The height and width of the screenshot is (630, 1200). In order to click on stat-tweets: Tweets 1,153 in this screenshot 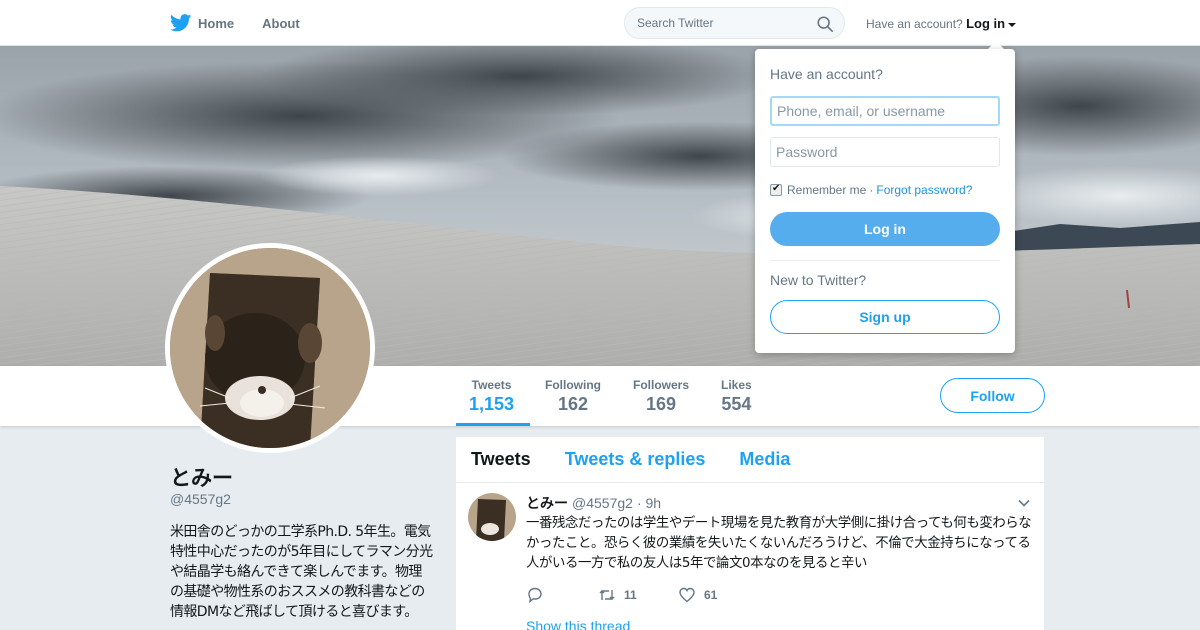, I will do `click(491, 396)`.